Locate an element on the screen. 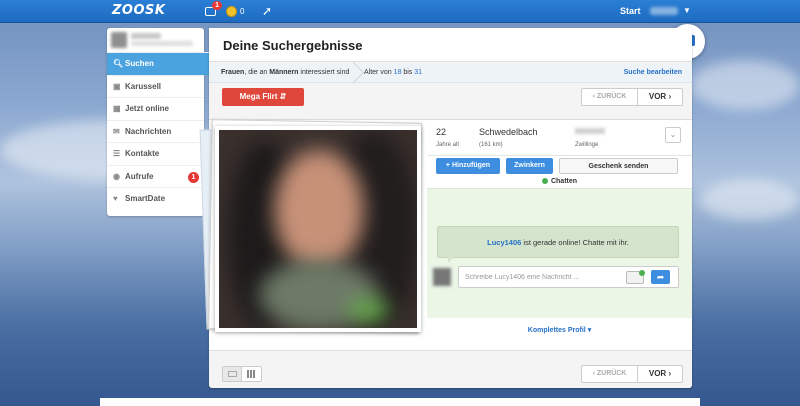  send-gift-button: Geschenk senden is located at coordinates (618, 166).